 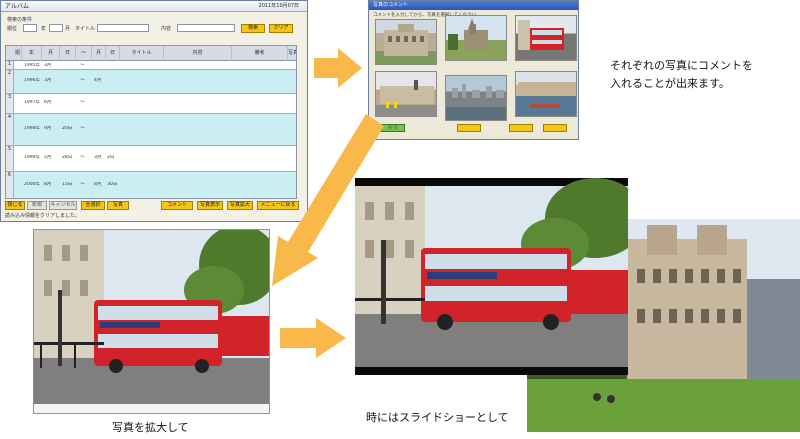 I want to click on photo-building-icon, so click(x=406, y=40).